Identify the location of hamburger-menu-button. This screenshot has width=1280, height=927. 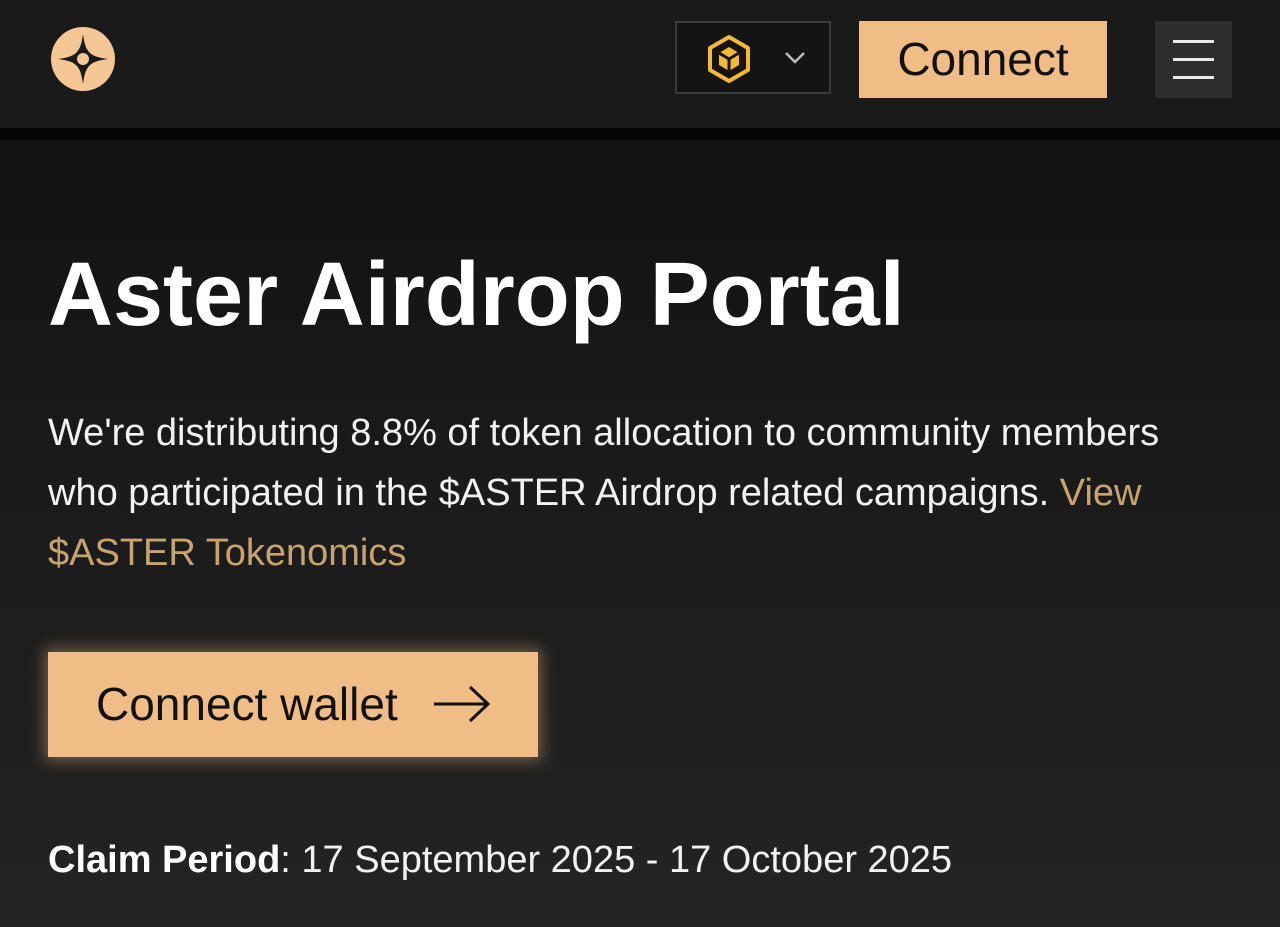
(1193, 59).